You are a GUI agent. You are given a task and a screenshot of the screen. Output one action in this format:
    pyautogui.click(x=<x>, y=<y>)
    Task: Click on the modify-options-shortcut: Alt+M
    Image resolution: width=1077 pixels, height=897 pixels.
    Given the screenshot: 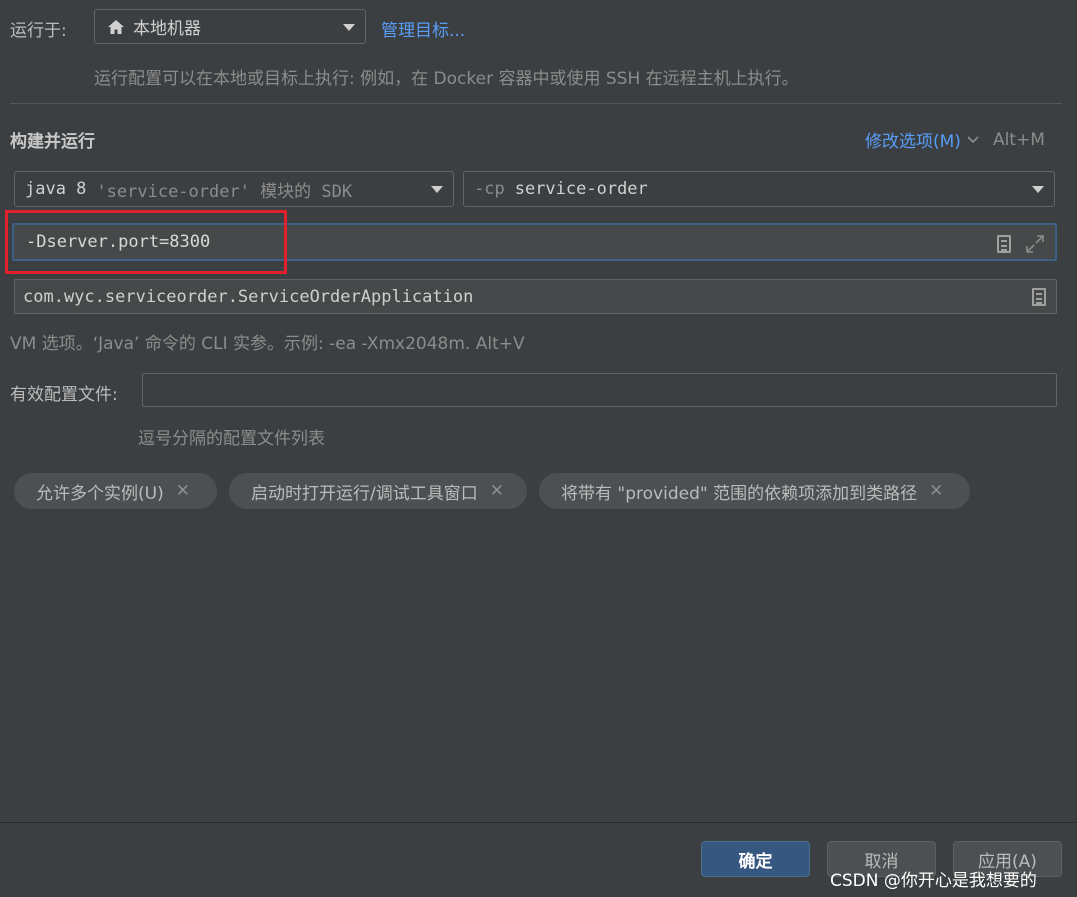 What is the action you would take?
    pyautogui.click(x=1018, y=139)
    